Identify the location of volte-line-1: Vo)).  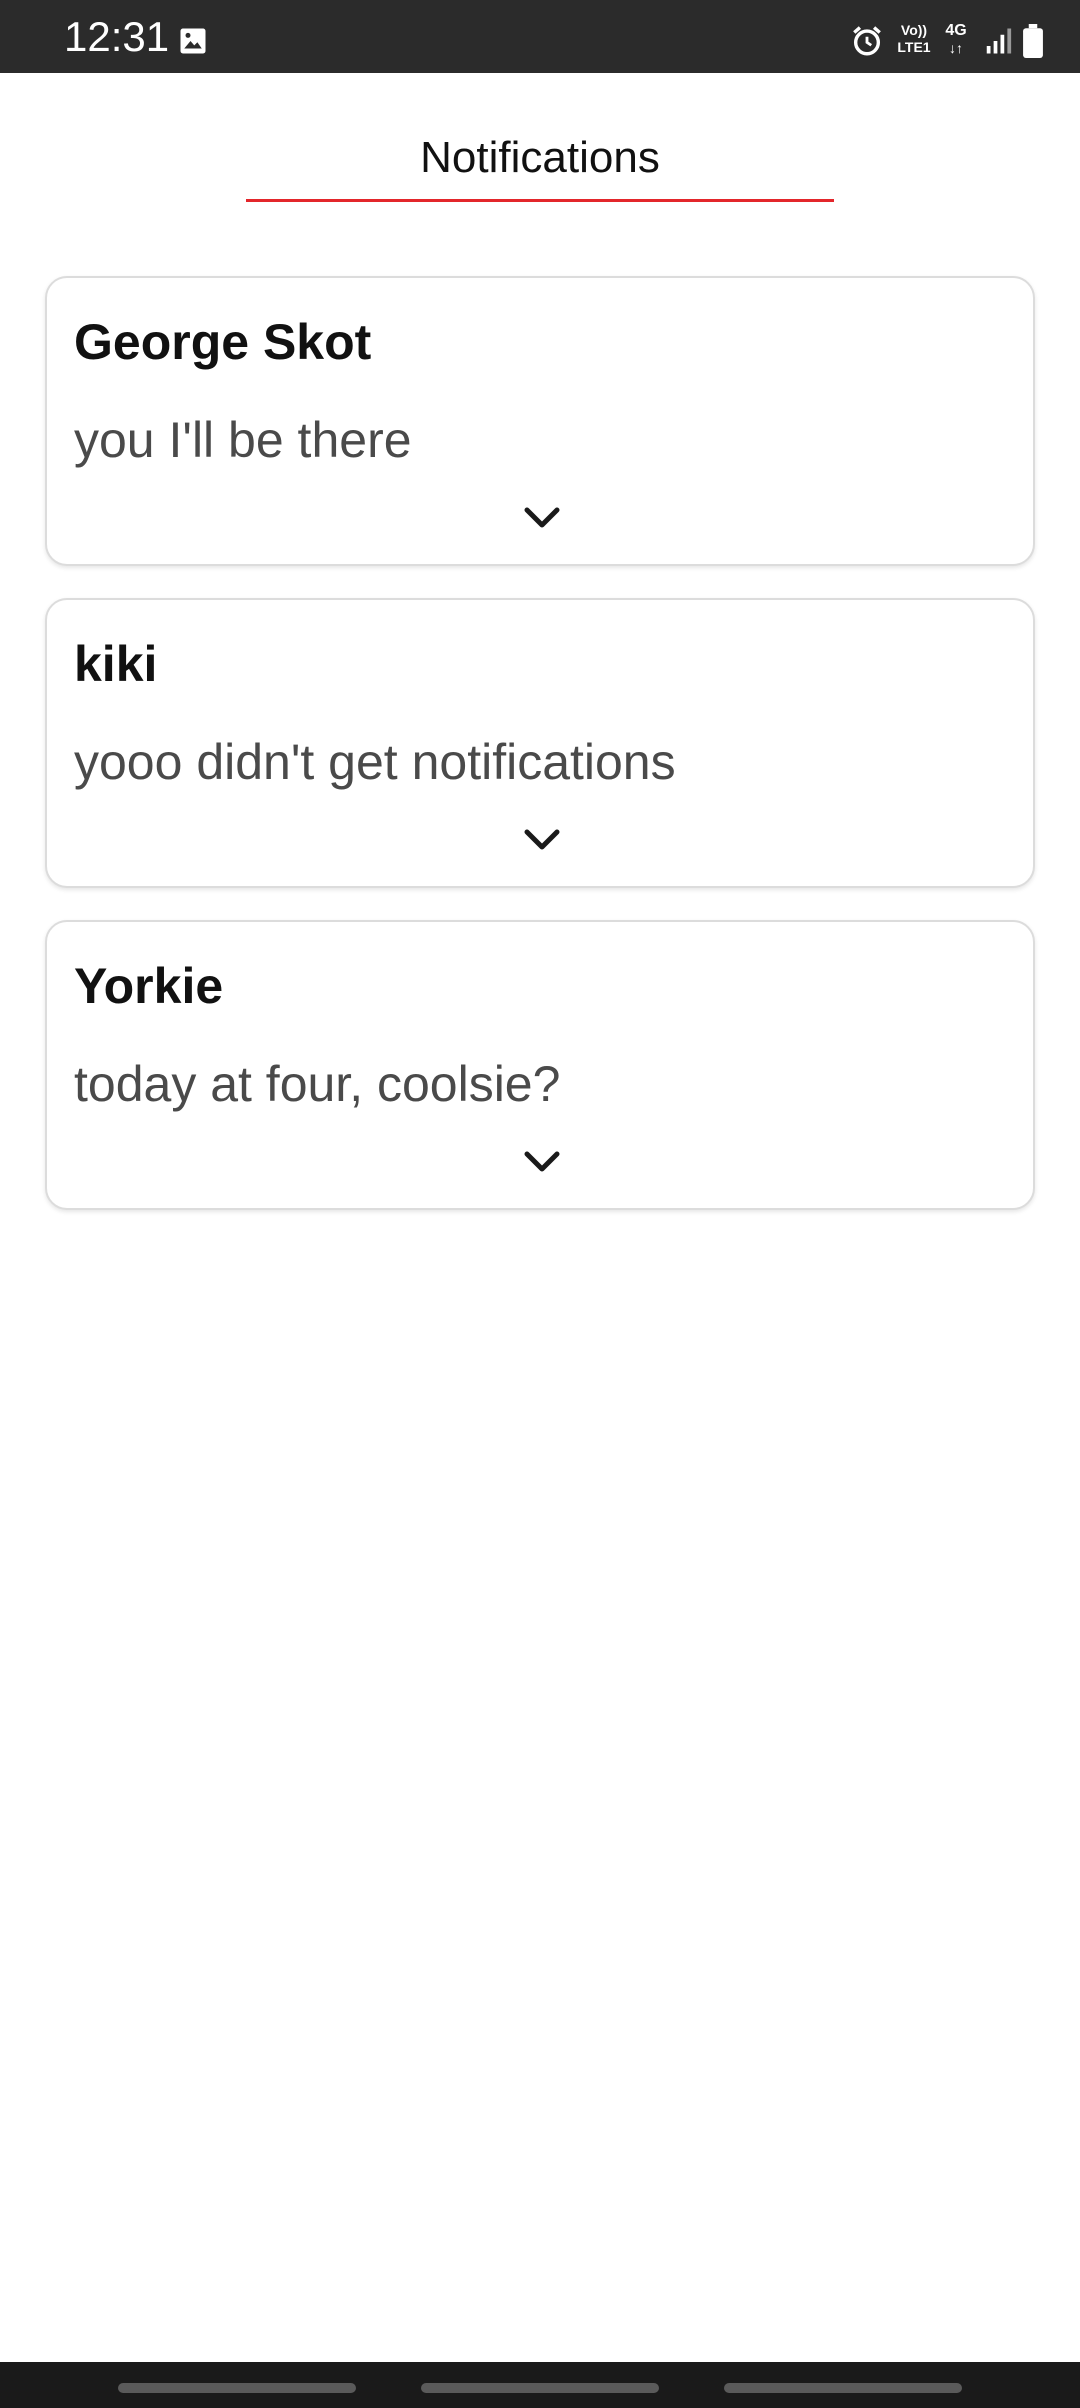
(914, 30).